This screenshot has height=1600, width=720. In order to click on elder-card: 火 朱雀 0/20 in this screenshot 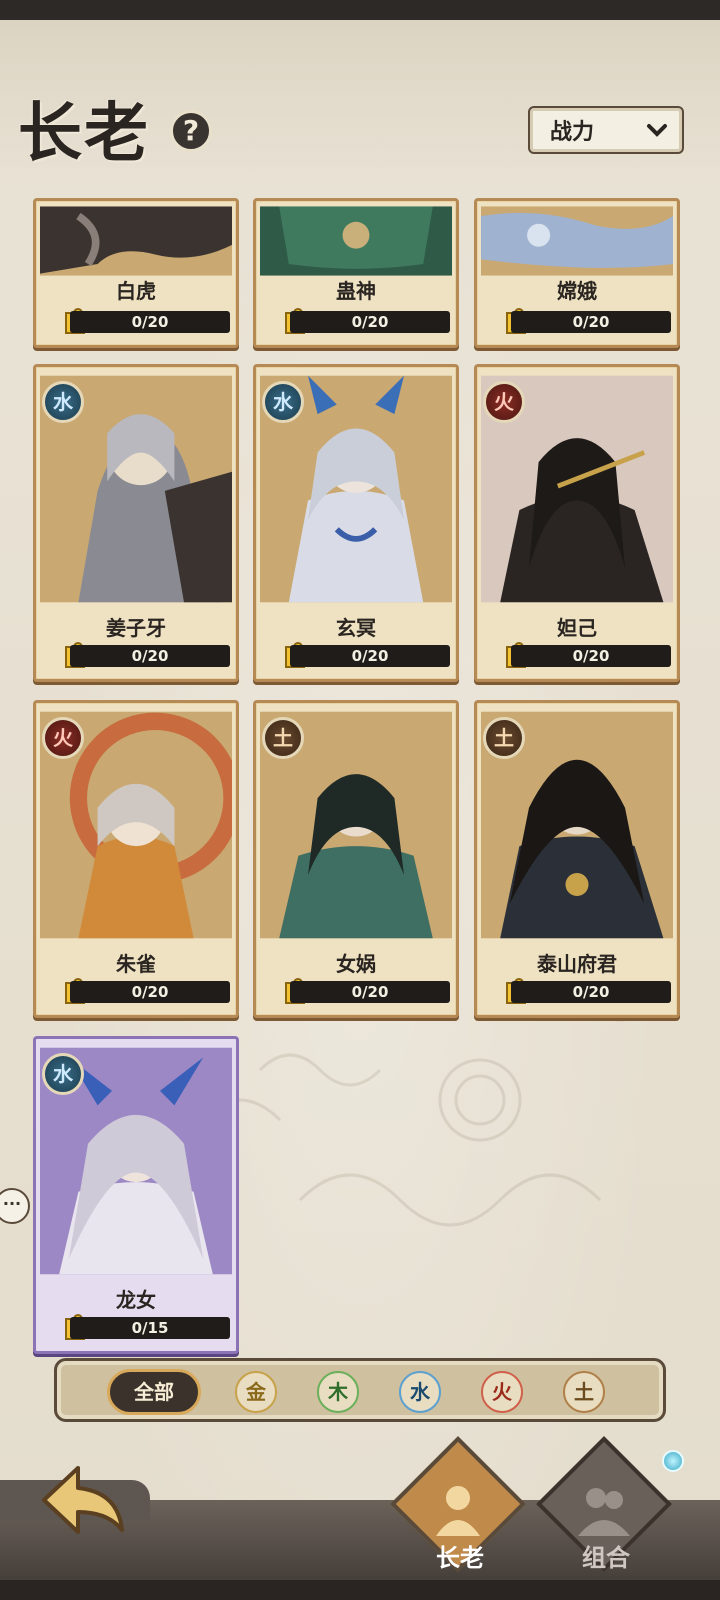, I will do `click(136, 859)`.